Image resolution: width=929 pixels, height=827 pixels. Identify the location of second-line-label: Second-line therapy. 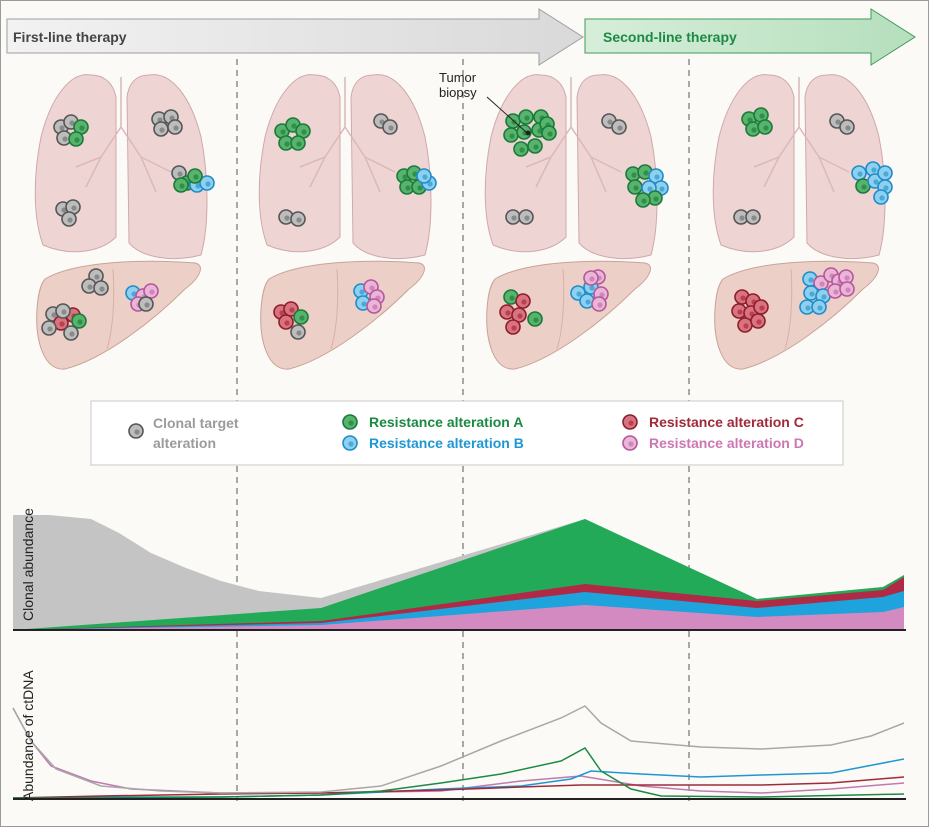
(670, 37).